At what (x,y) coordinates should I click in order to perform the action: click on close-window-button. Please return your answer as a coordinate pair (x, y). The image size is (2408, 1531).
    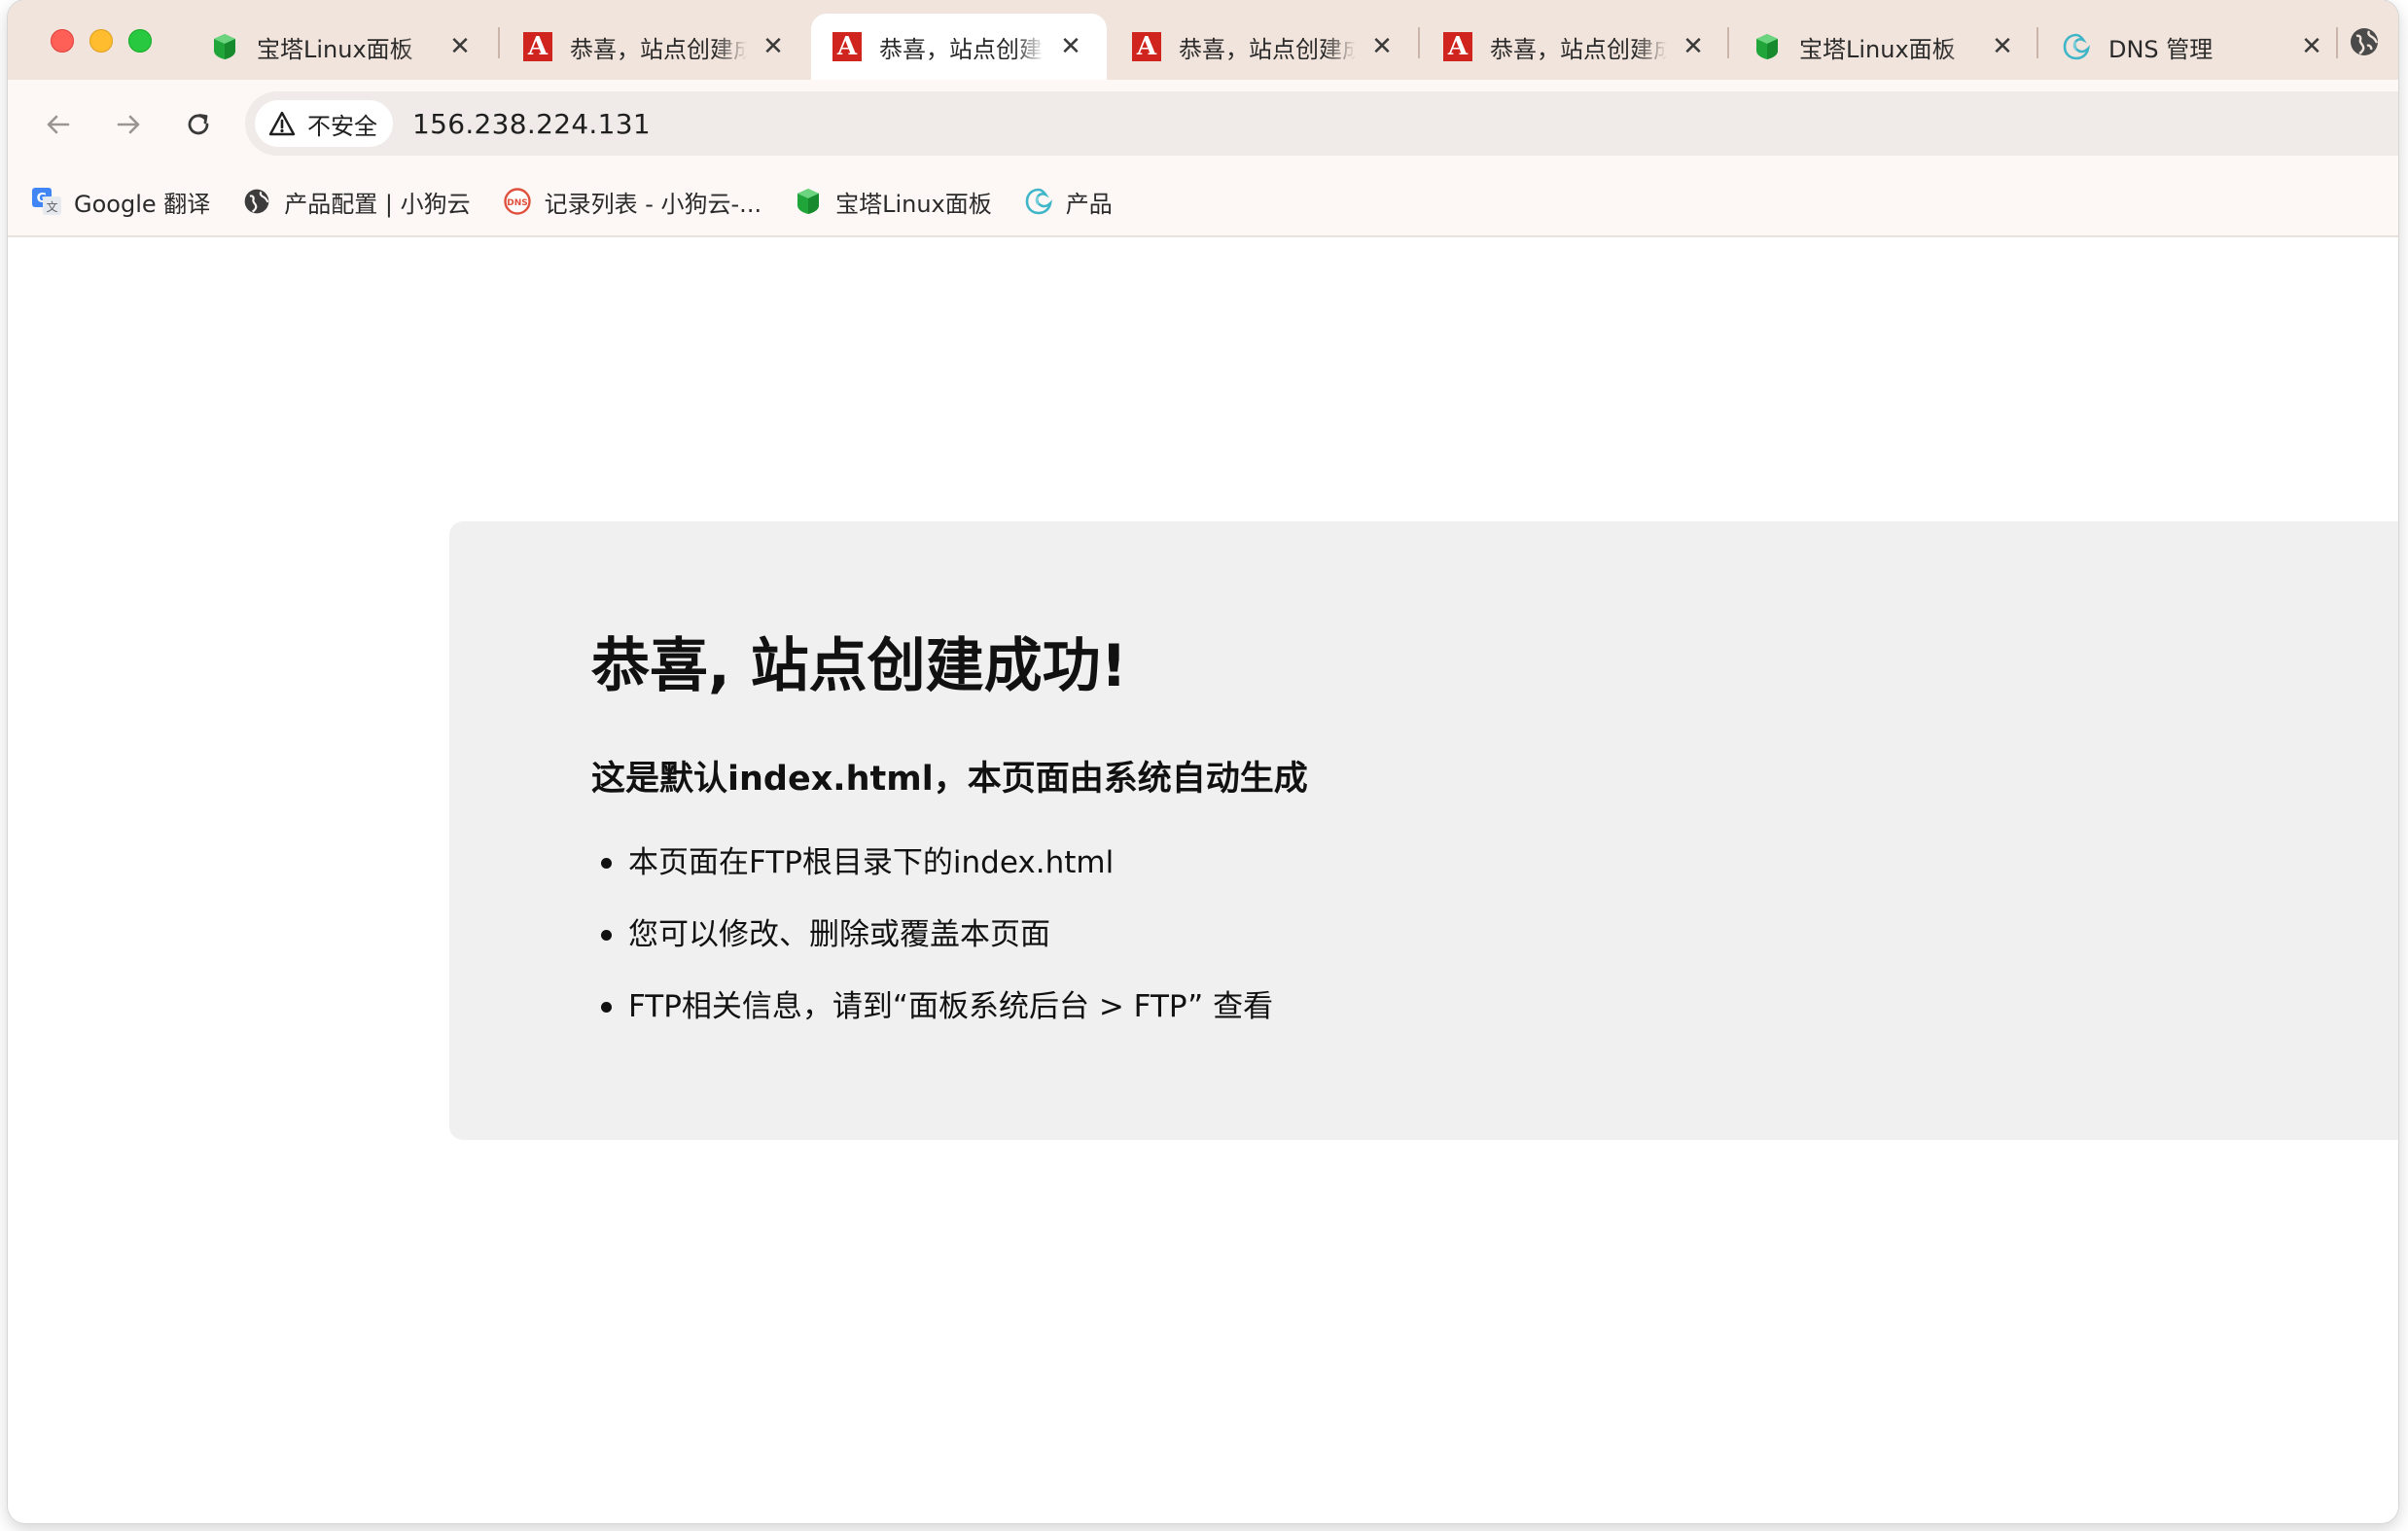
    Looking at the image, I should click on (62, 41).